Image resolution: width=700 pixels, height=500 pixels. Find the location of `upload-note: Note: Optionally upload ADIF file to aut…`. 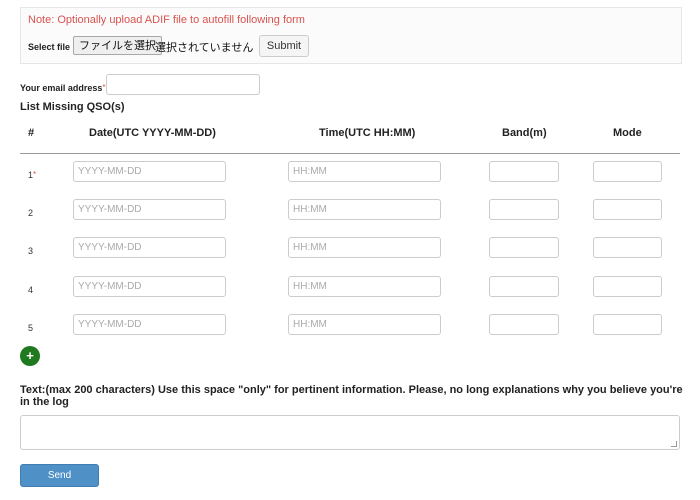

upload-note: Note: Optionally upload ADIF file to aut… is located at coordinates (166, 20).